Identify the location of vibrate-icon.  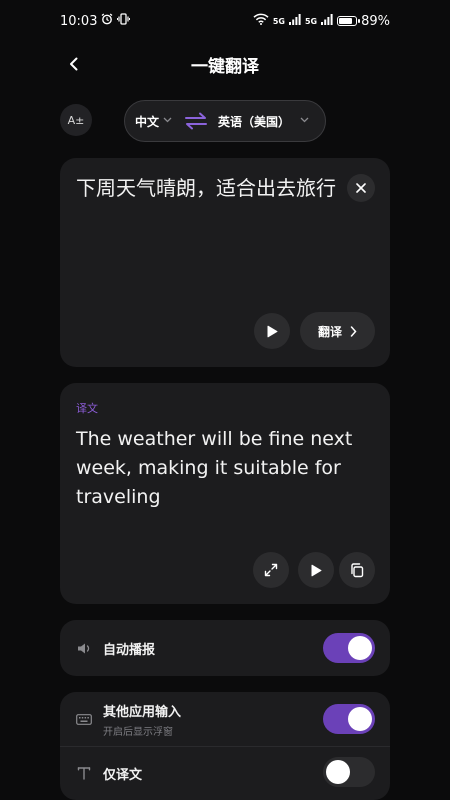
(124, 21).